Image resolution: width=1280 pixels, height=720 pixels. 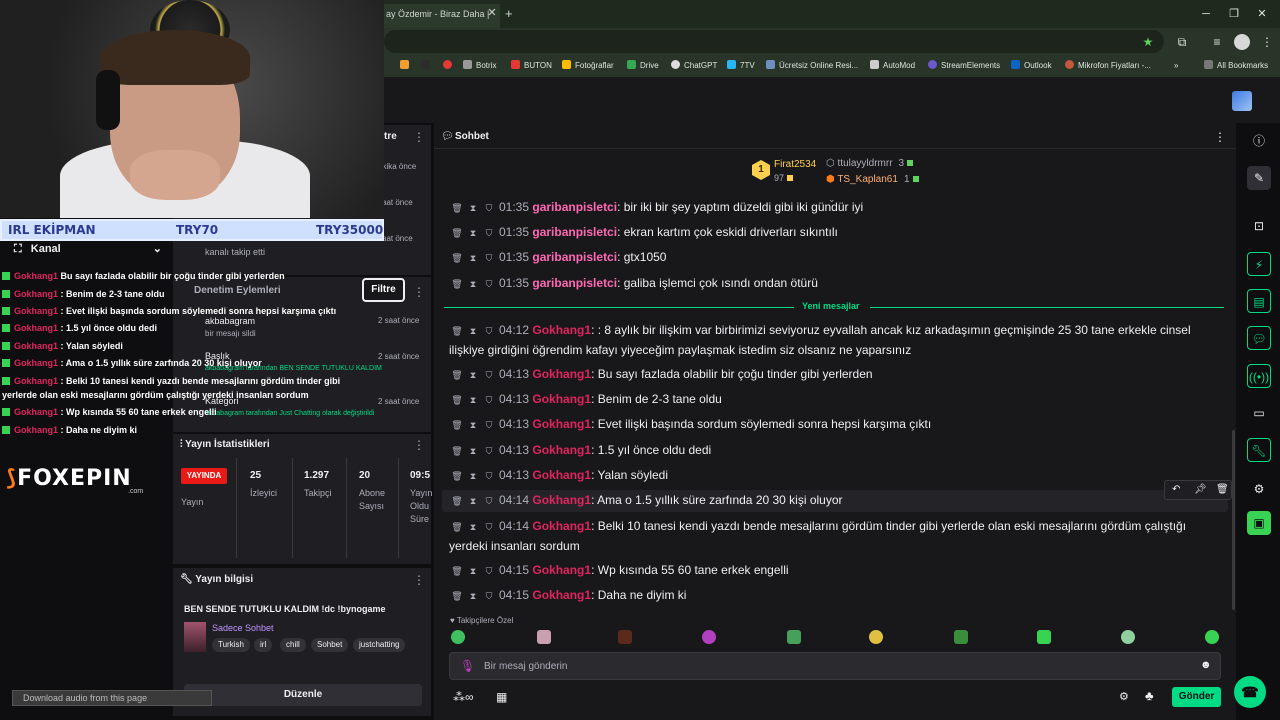 What do you see at coordinates (479, 66) in the screenshot?
I see `bookmark-botrix: Botrix` at bounding box center [479, 66].